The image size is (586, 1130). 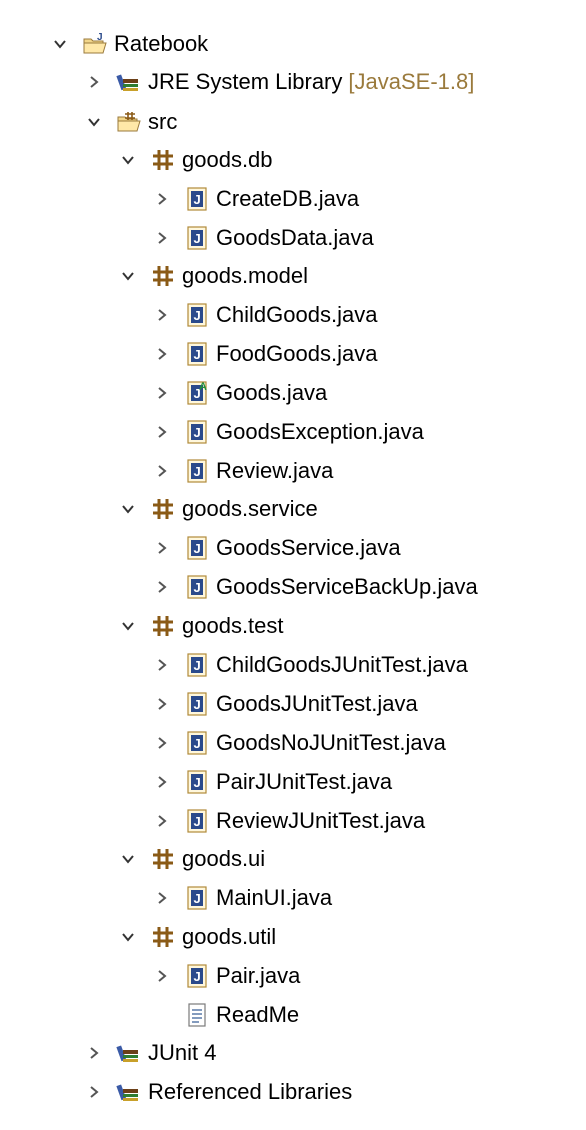 I want to click on tree-node-file-pairjunittest: J PairJUnitTest.java, so click(x=271, y=782).